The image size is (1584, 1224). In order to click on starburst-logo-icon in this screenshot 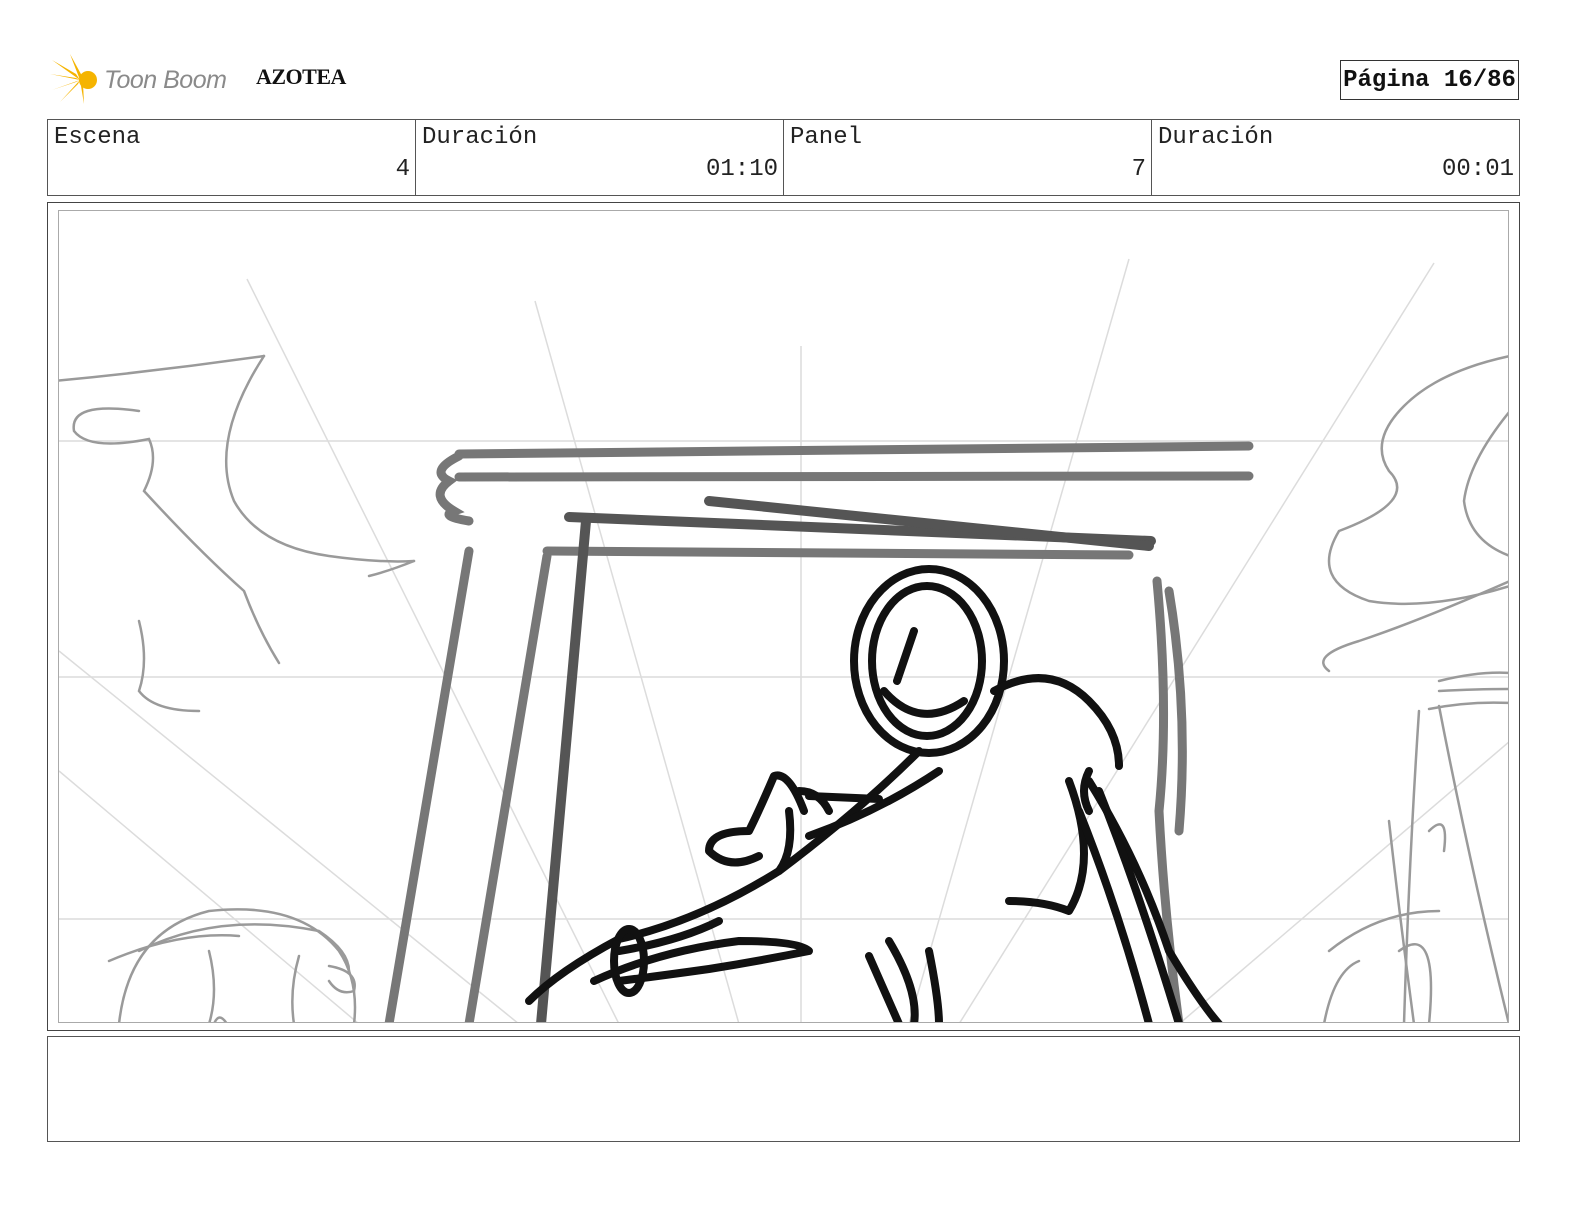, I will do `click(73, 79)`.